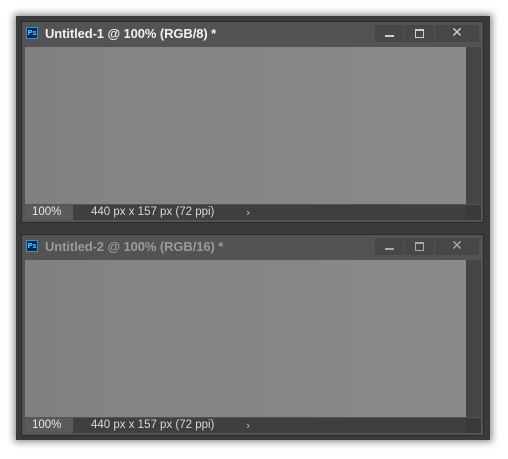  Describe the element at coordinates (134, 246) in the screenshot. I see `document-title: Untitled-2 @ 100% (RGB/16) *` at that location.